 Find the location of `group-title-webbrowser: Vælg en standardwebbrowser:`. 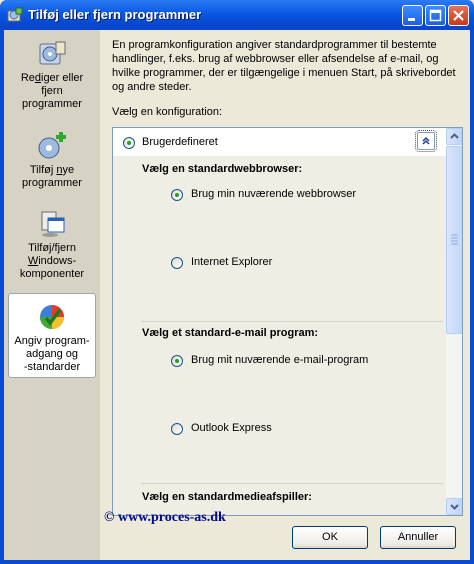

group-title-webbrowser: Vælg en standardwebbrowser: is located at coordinates (222, 169).